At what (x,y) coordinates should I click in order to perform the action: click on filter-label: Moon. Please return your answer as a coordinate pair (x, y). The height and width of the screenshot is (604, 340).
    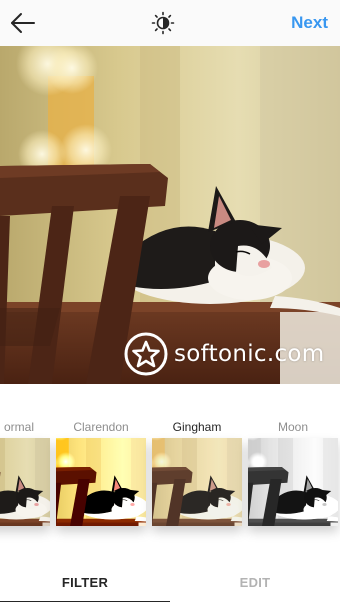
    Looking at the image, I should click on (293, 427).